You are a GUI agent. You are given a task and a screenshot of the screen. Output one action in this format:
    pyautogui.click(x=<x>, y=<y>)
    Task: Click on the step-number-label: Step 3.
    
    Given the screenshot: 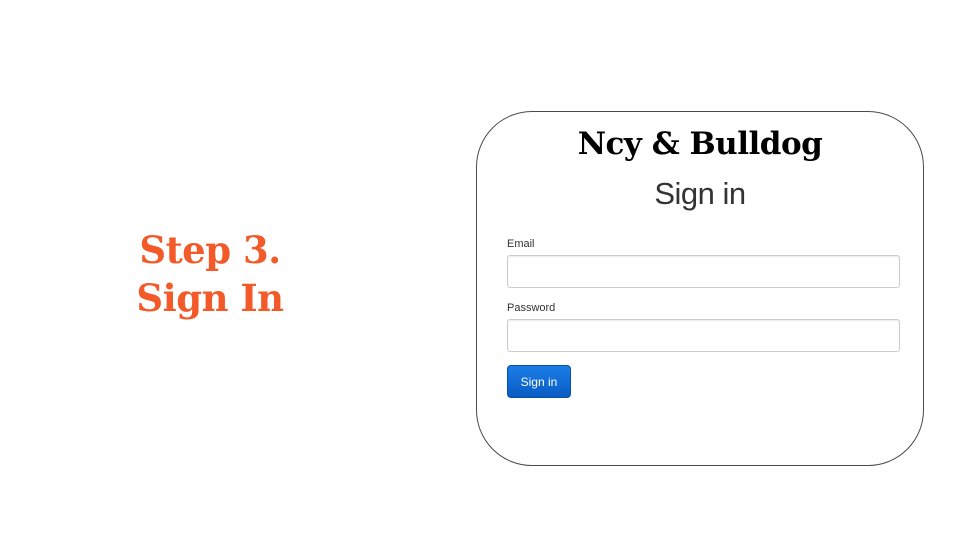 What is the action you would take?
    pyautogui.click(x=210, y=250)
    